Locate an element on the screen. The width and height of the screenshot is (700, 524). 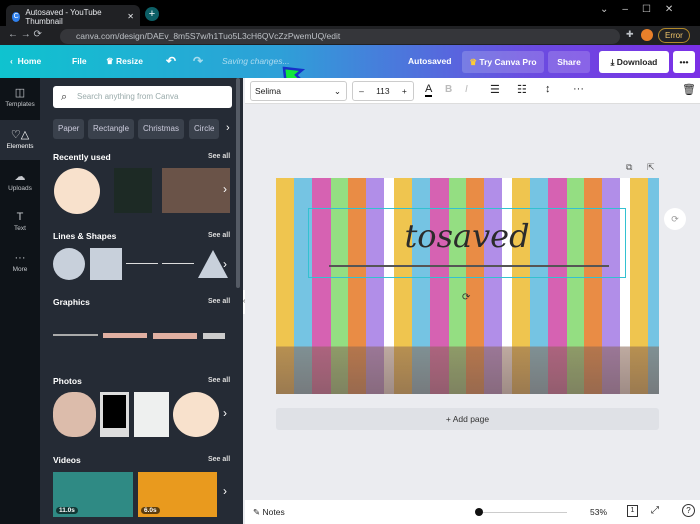
elements-icon: ♡△ is located at coordinates (20, 135).